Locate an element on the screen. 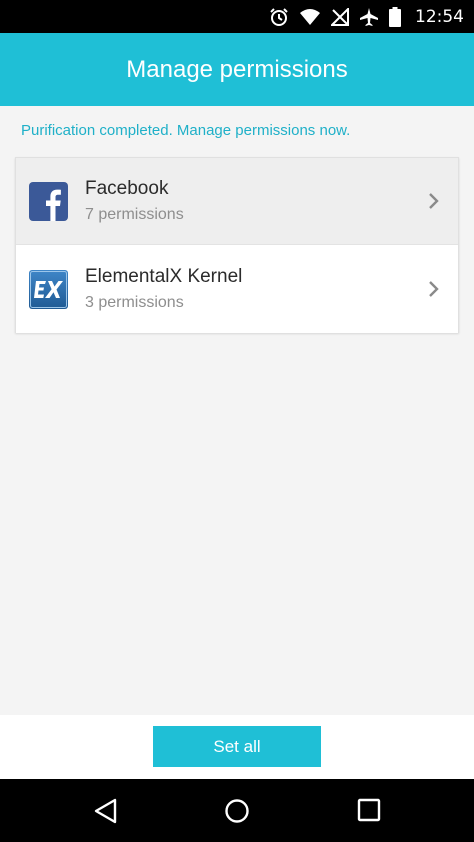 This screenshot has width=474, height=842. app-name: Facebook is located at coordinates (127, 188).